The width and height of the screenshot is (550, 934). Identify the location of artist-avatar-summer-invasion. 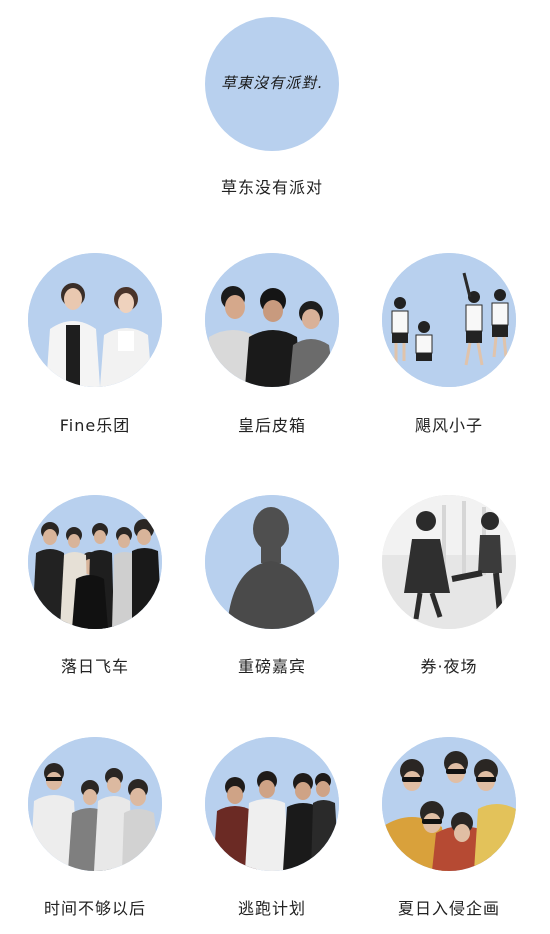
(449, 804).